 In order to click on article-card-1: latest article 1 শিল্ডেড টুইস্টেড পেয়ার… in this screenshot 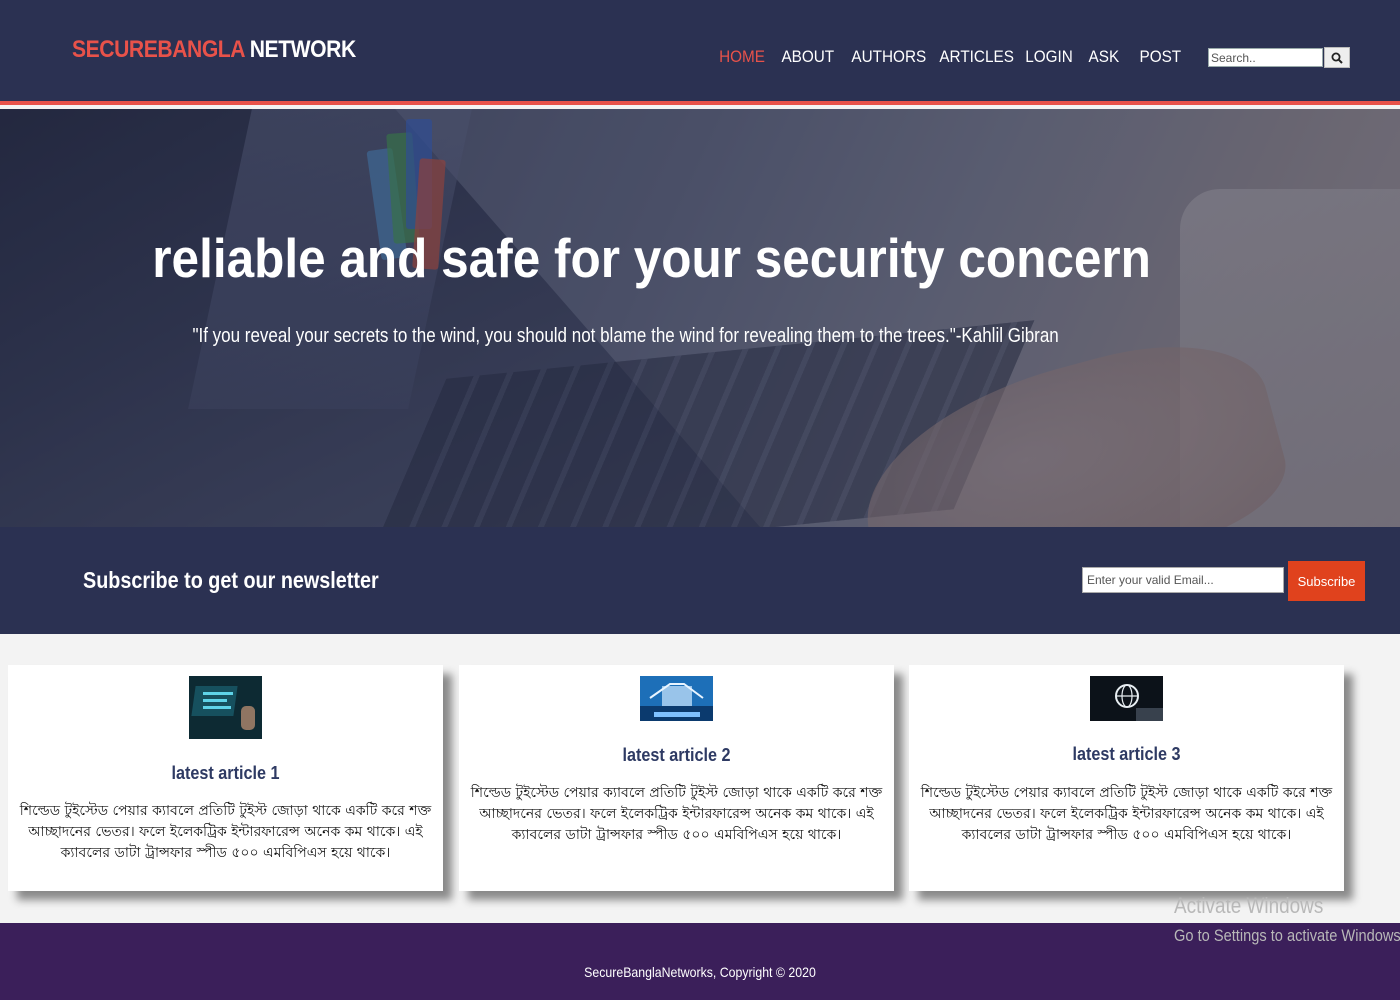, I will do `click(225, 778)`.